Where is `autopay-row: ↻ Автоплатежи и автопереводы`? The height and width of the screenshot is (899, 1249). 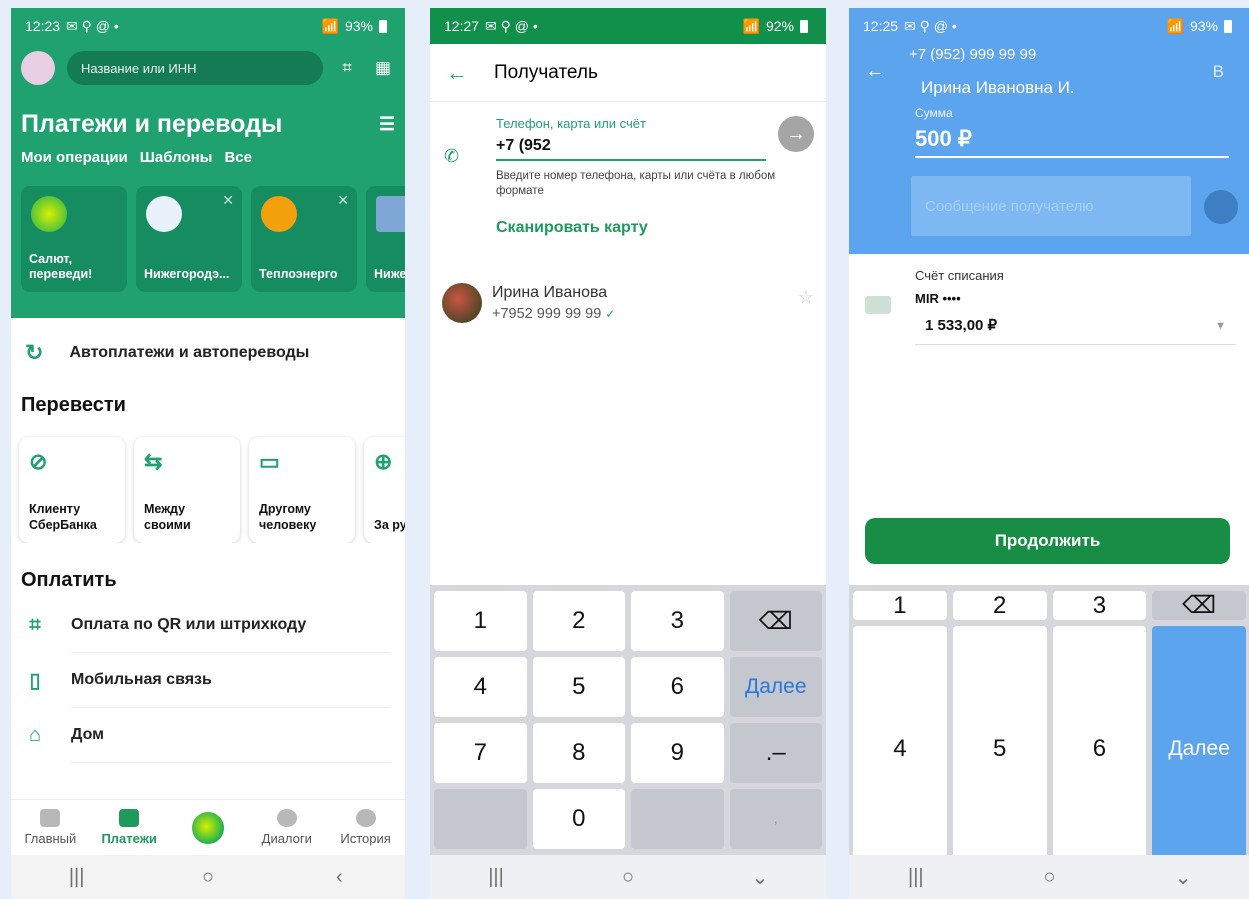 autopay-row: ↻ Автоплатежи и автопереводы is located at coordinates (208, 353).